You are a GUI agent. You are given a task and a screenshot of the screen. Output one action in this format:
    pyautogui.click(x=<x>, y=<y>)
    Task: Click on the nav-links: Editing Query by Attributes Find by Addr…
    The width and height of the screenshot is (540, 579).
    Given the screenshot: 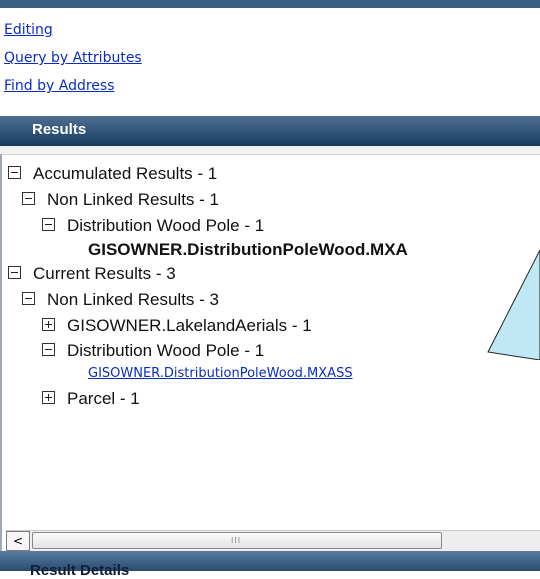 What is the action you would take?
    pyautogui.click(x=73, y=60)
    